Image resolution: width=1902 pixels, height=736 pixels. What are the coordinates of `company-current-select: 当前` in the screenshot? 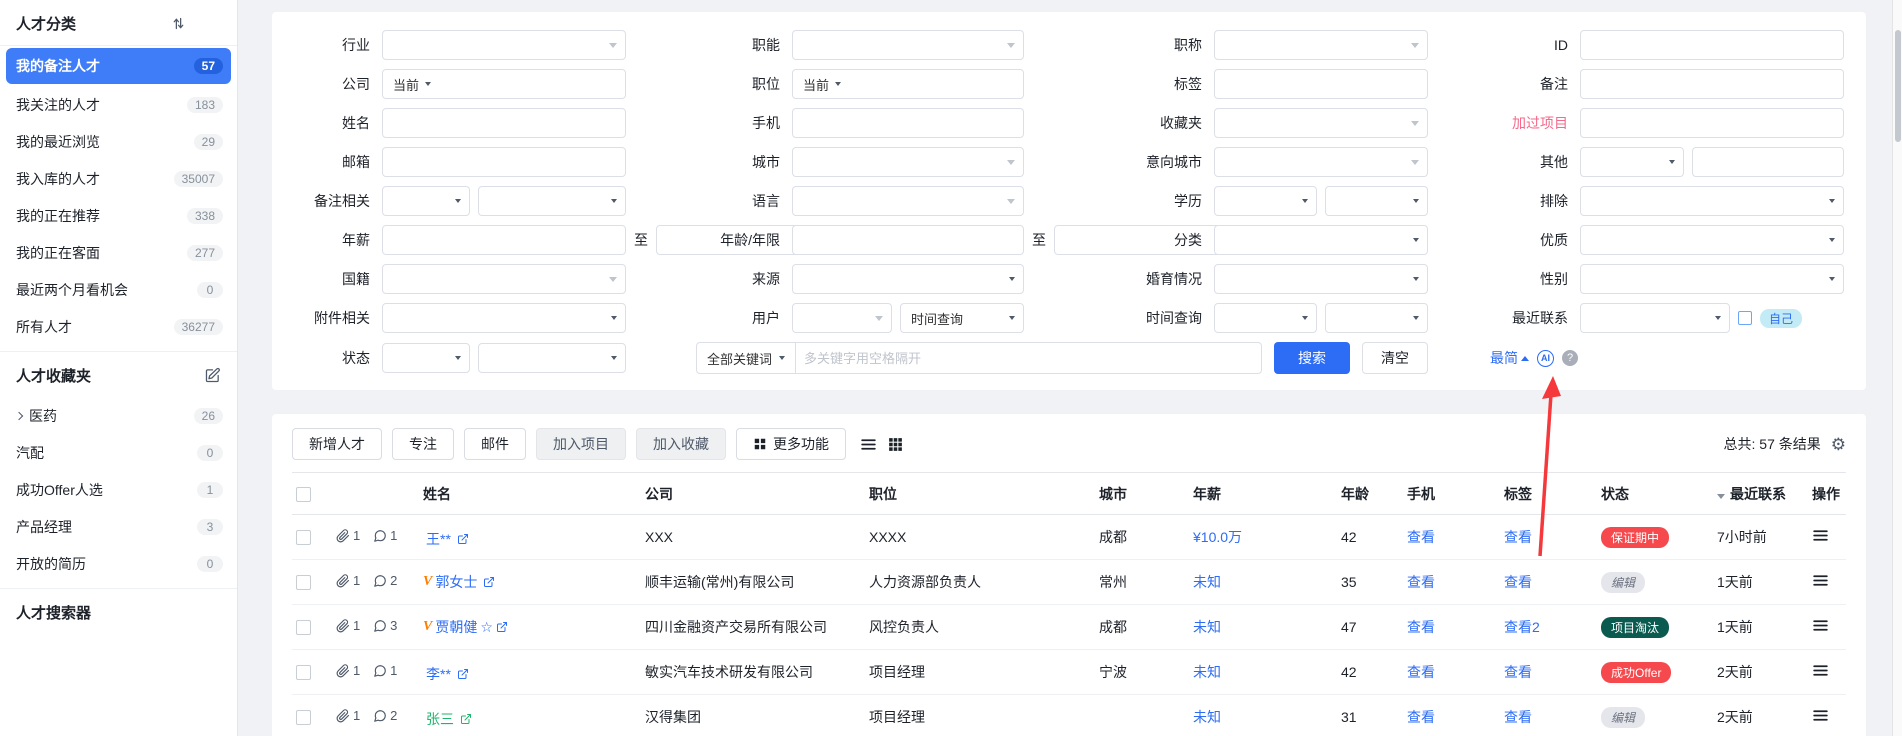 It's located at (404, 84).